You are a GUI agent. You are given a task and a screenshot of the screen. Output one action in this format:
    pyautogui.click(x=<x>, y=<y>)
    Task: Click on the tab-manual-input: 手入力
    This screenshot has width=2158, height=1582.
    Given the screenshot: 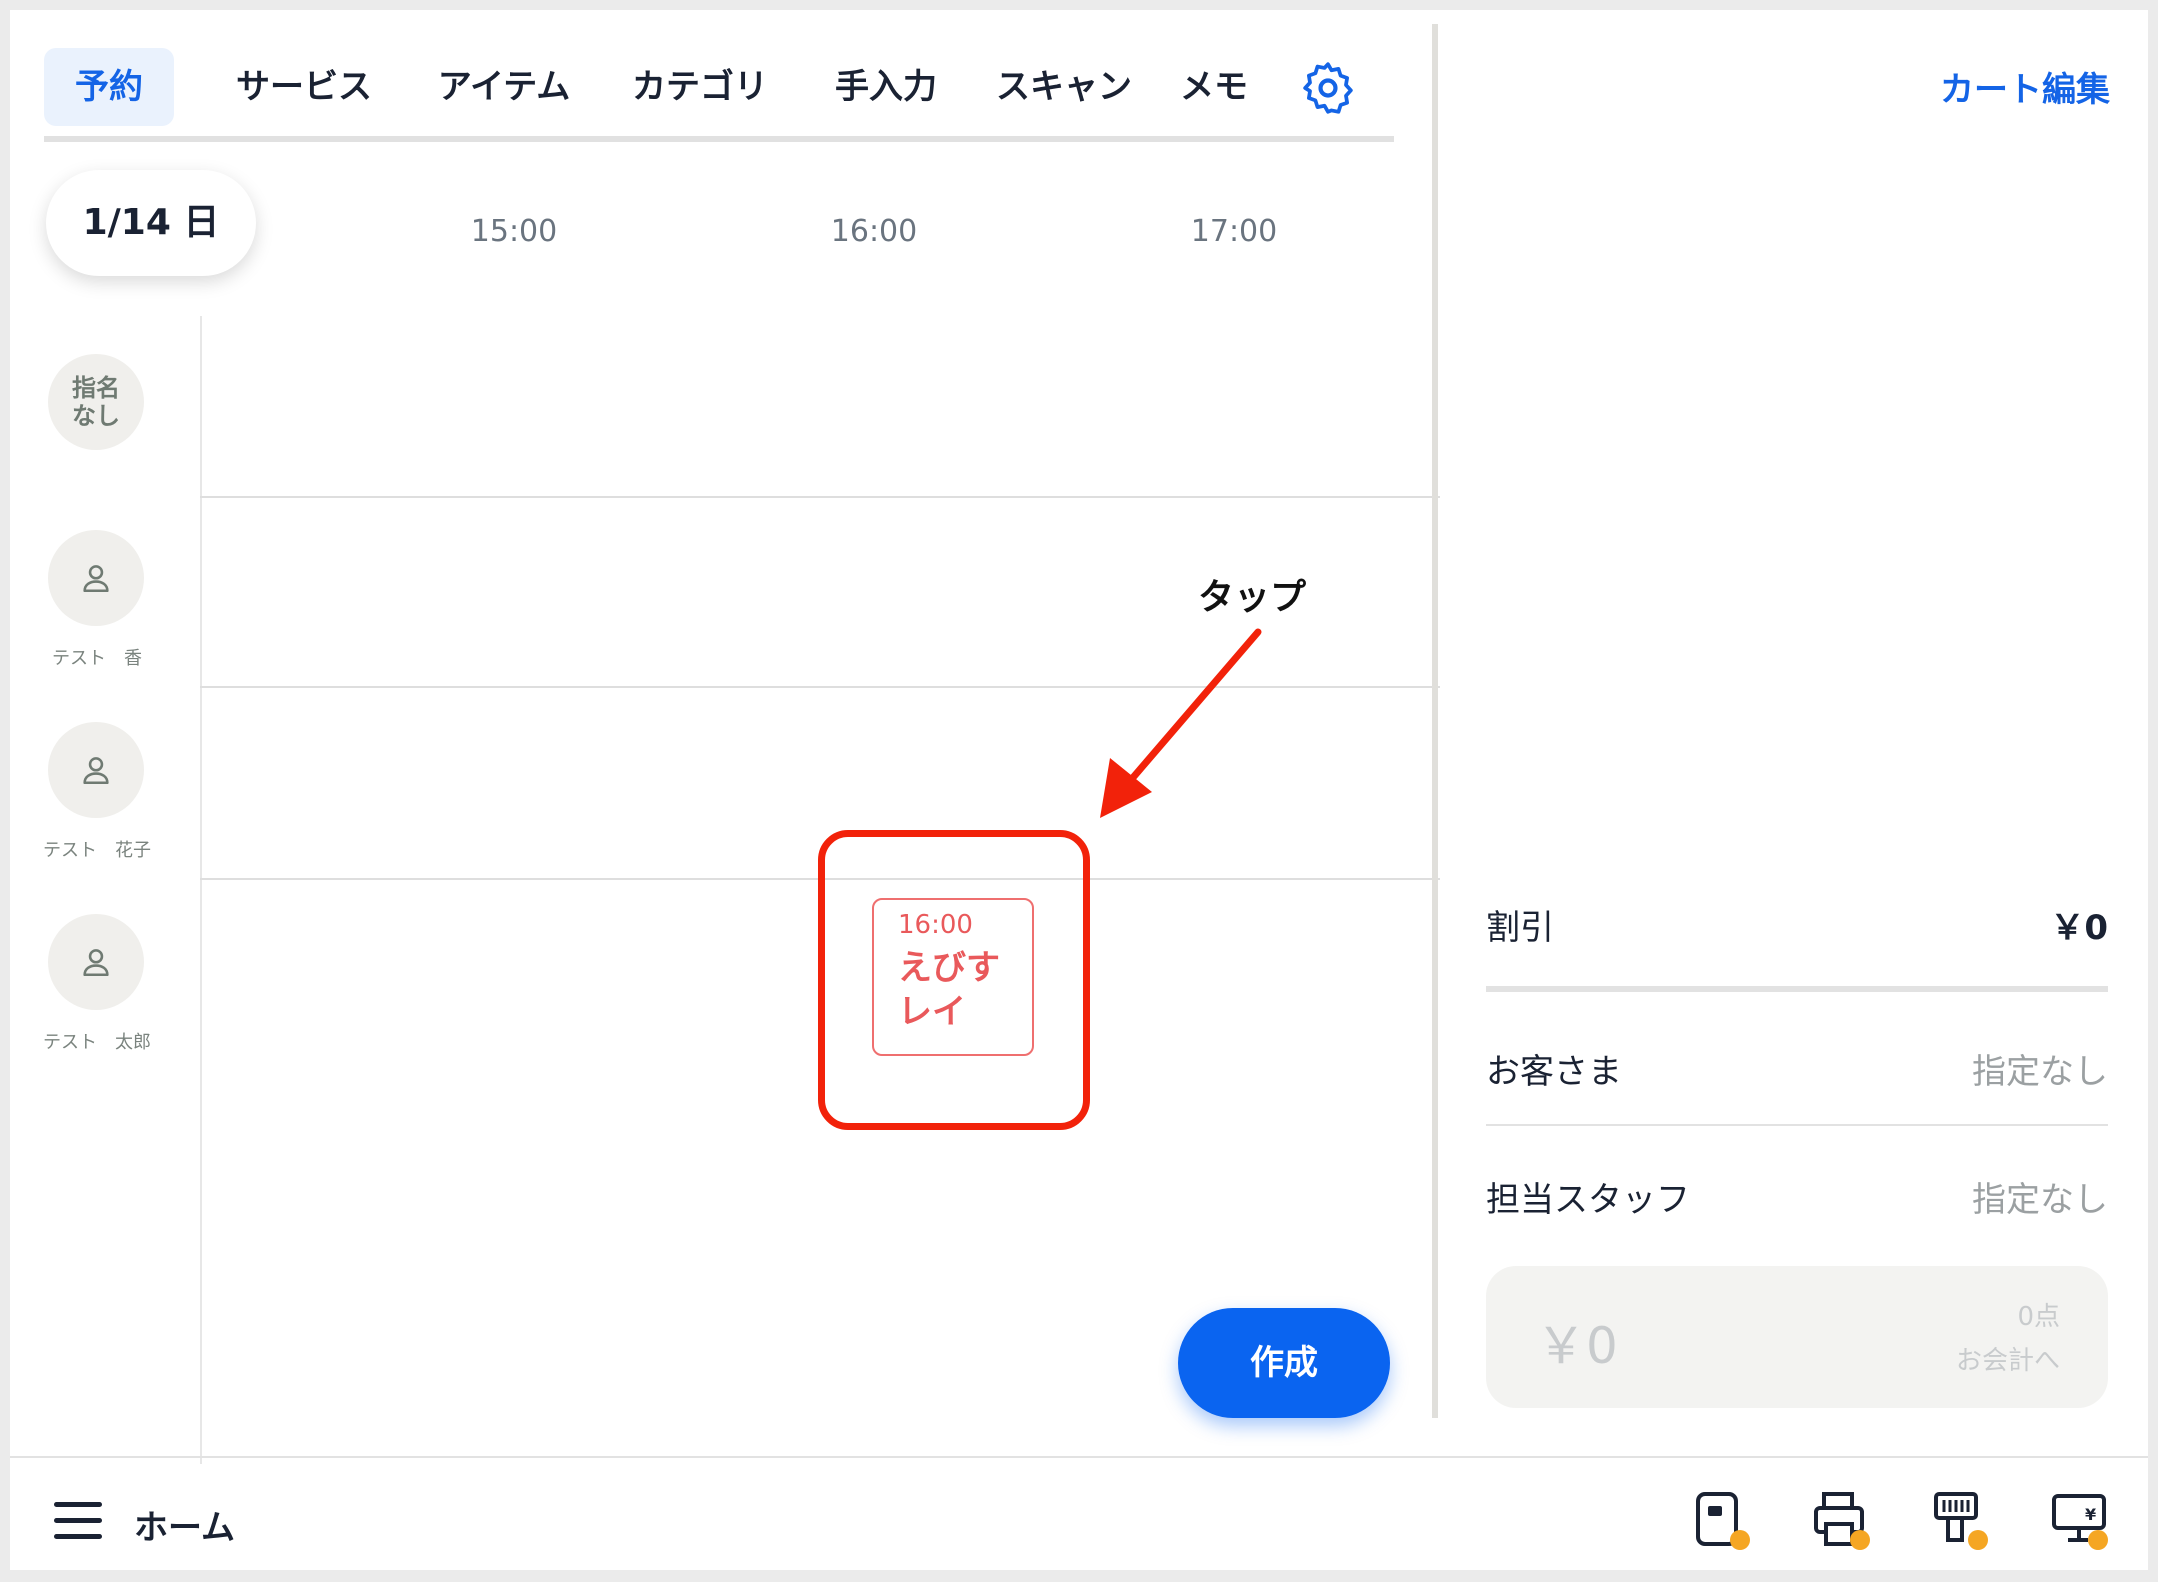 What is the action you would take?
    pyautogui.click(x=886, y=87)
    